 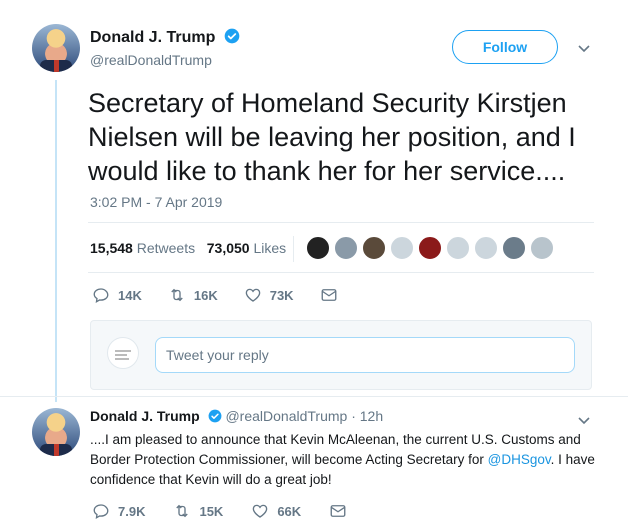 What do you see at coordinates (166, 248) in the screenshot?
I see `retweets-label: Retweets` at bounding box center [166, 248].